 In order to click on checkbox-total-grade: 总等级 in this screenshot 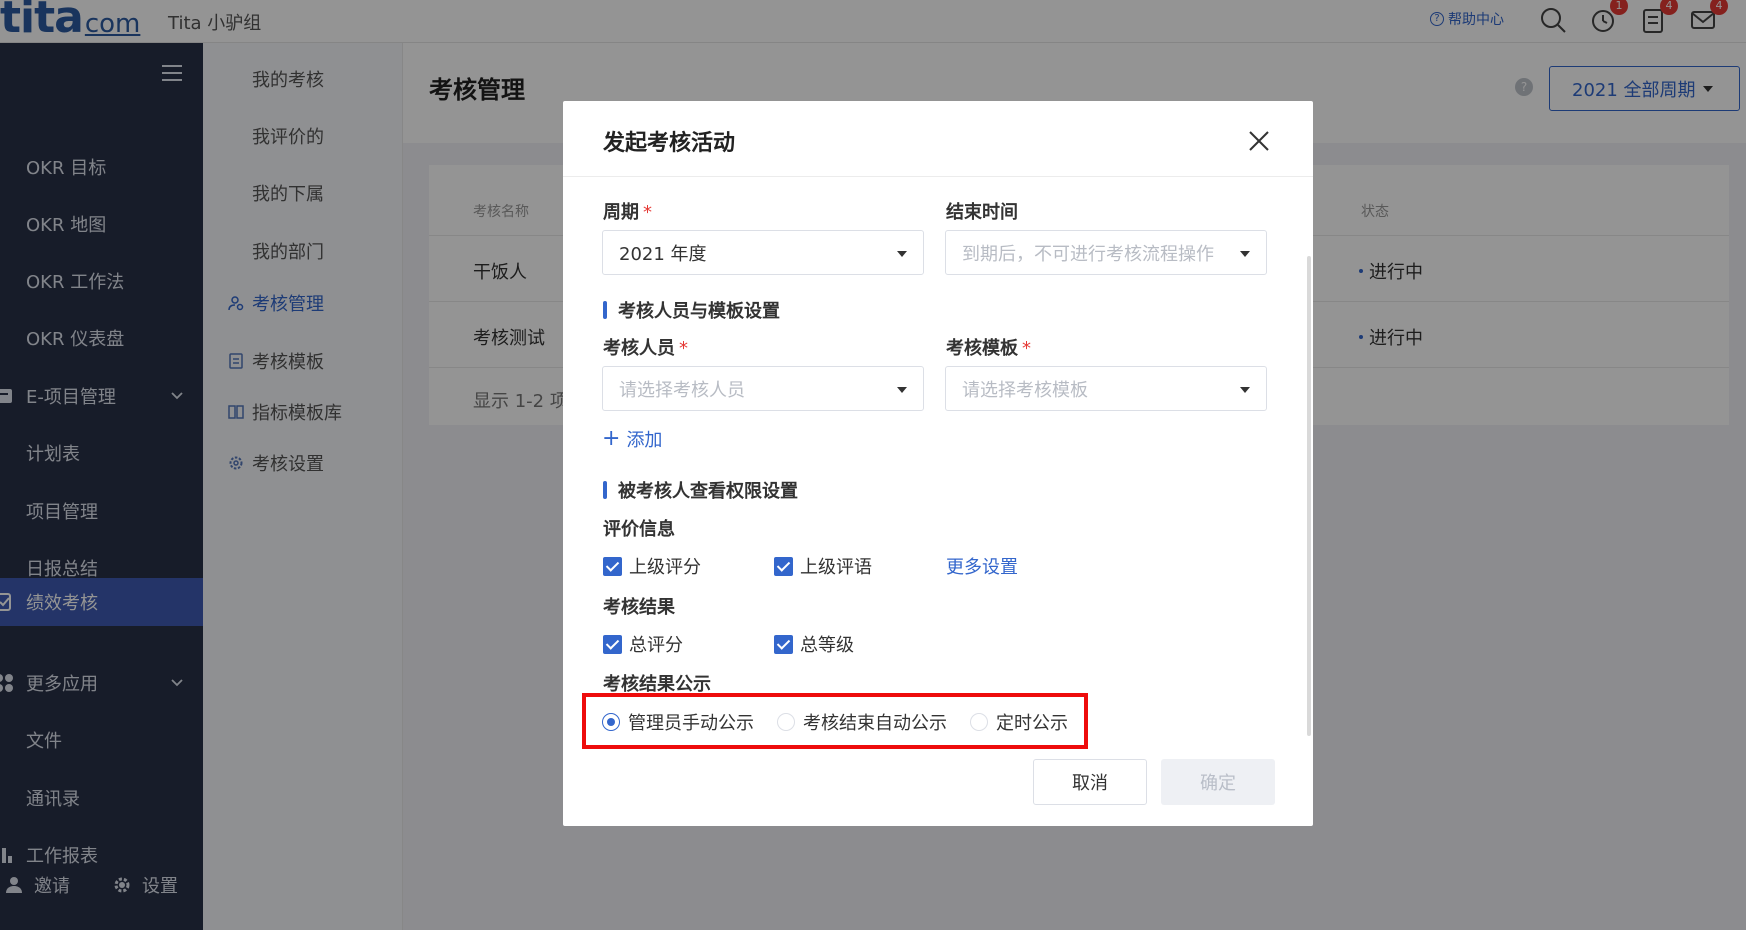, I will do `click(814, 644)`.